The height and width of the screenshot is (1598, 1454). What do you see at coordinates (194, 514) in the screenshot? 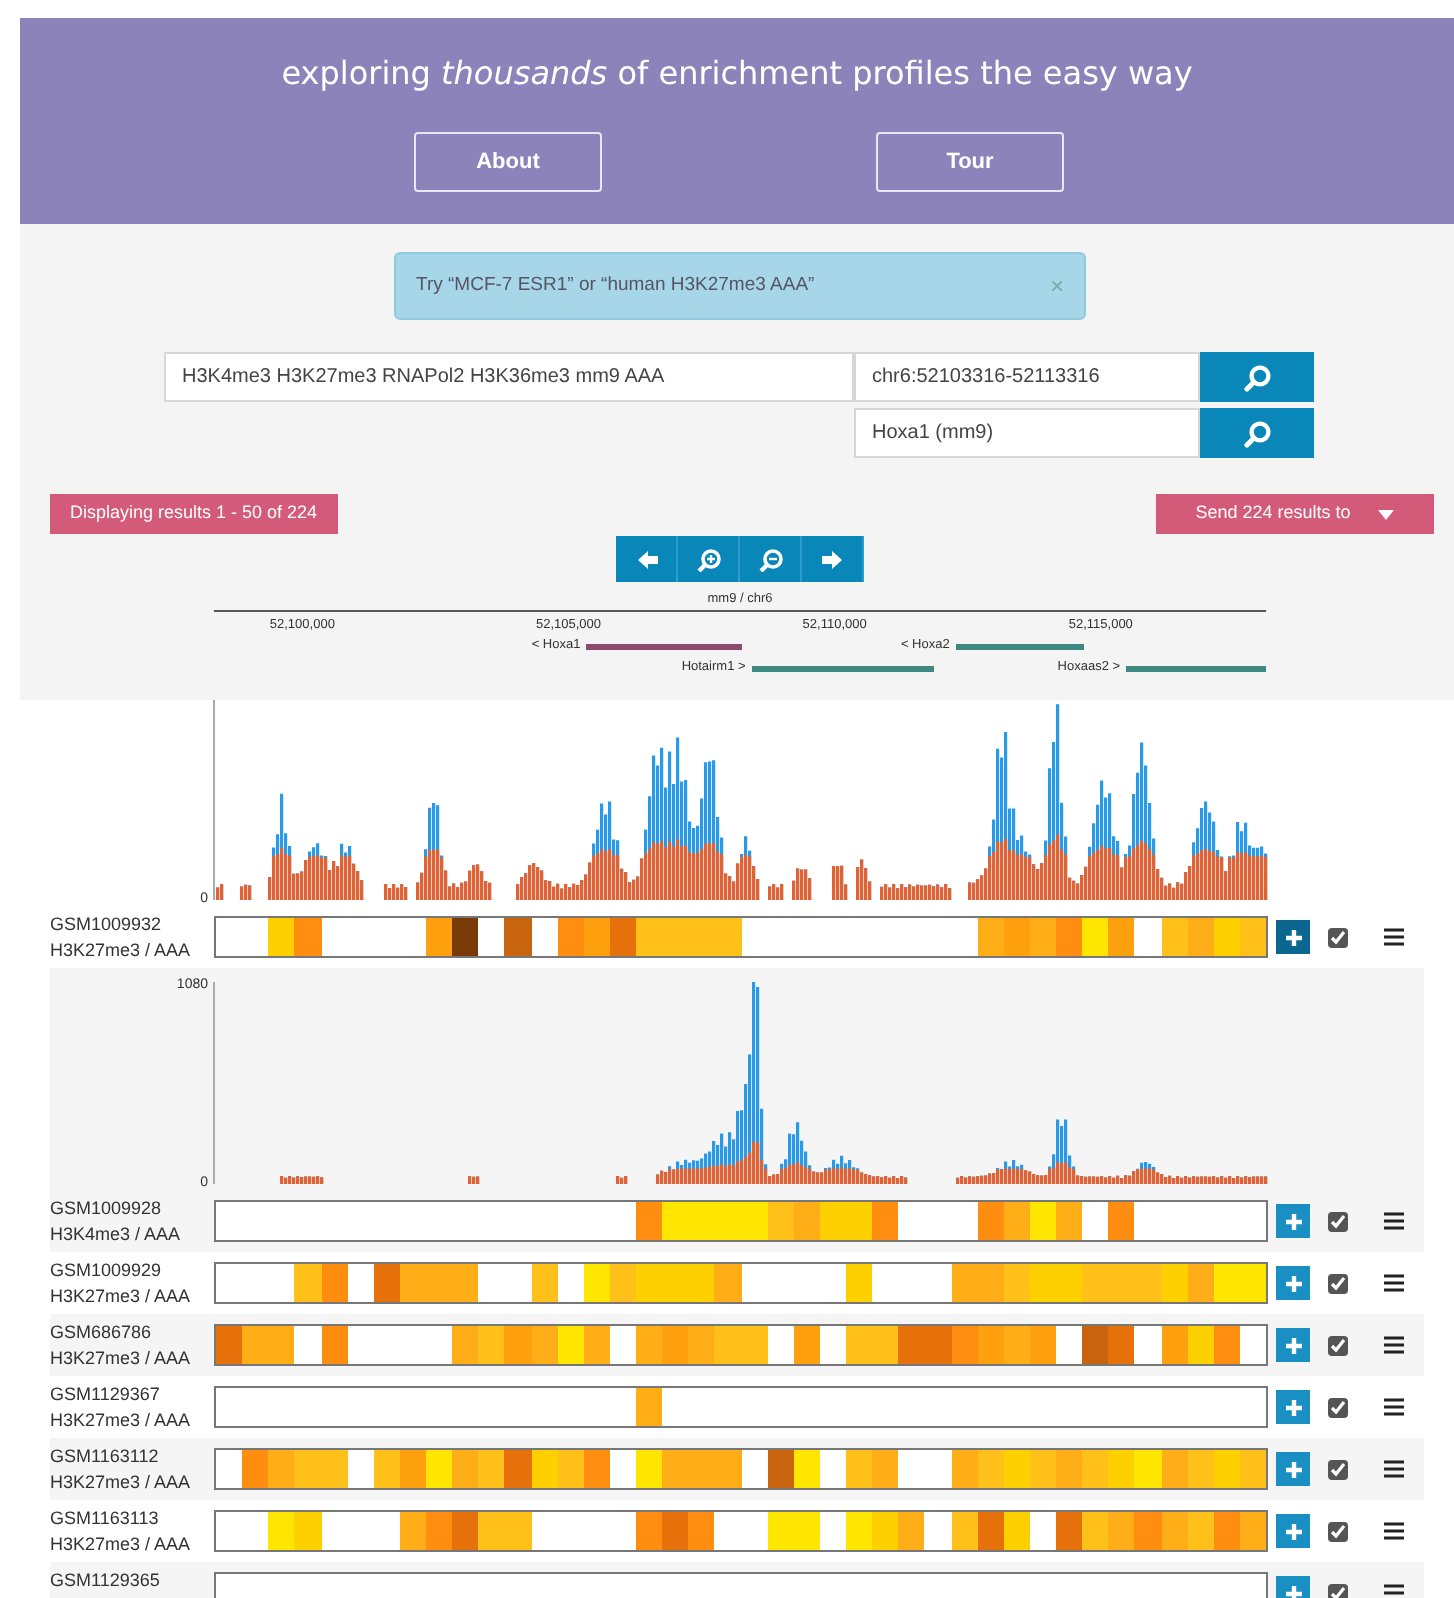
I see `results-count-badge: Displaying results 1 - 50 of 224` at bounding box center [194, 514].